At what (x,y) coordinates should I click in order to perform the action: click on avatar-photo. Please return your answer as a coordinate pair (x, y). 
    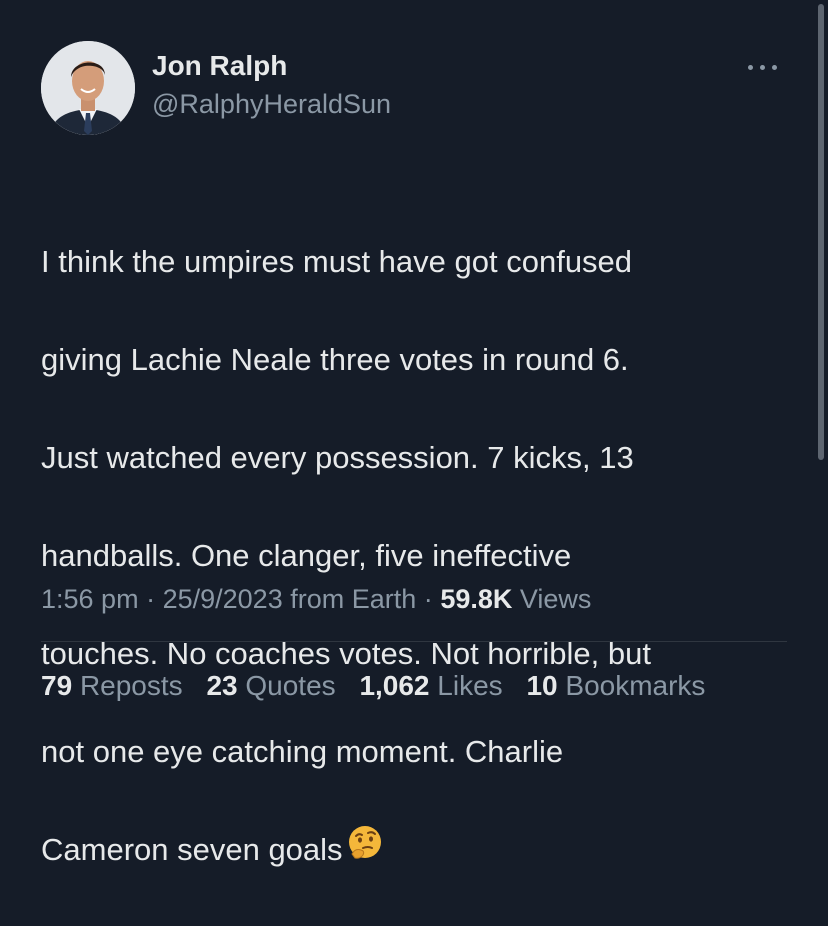
    Looking at the image, I should click on (88, 88).